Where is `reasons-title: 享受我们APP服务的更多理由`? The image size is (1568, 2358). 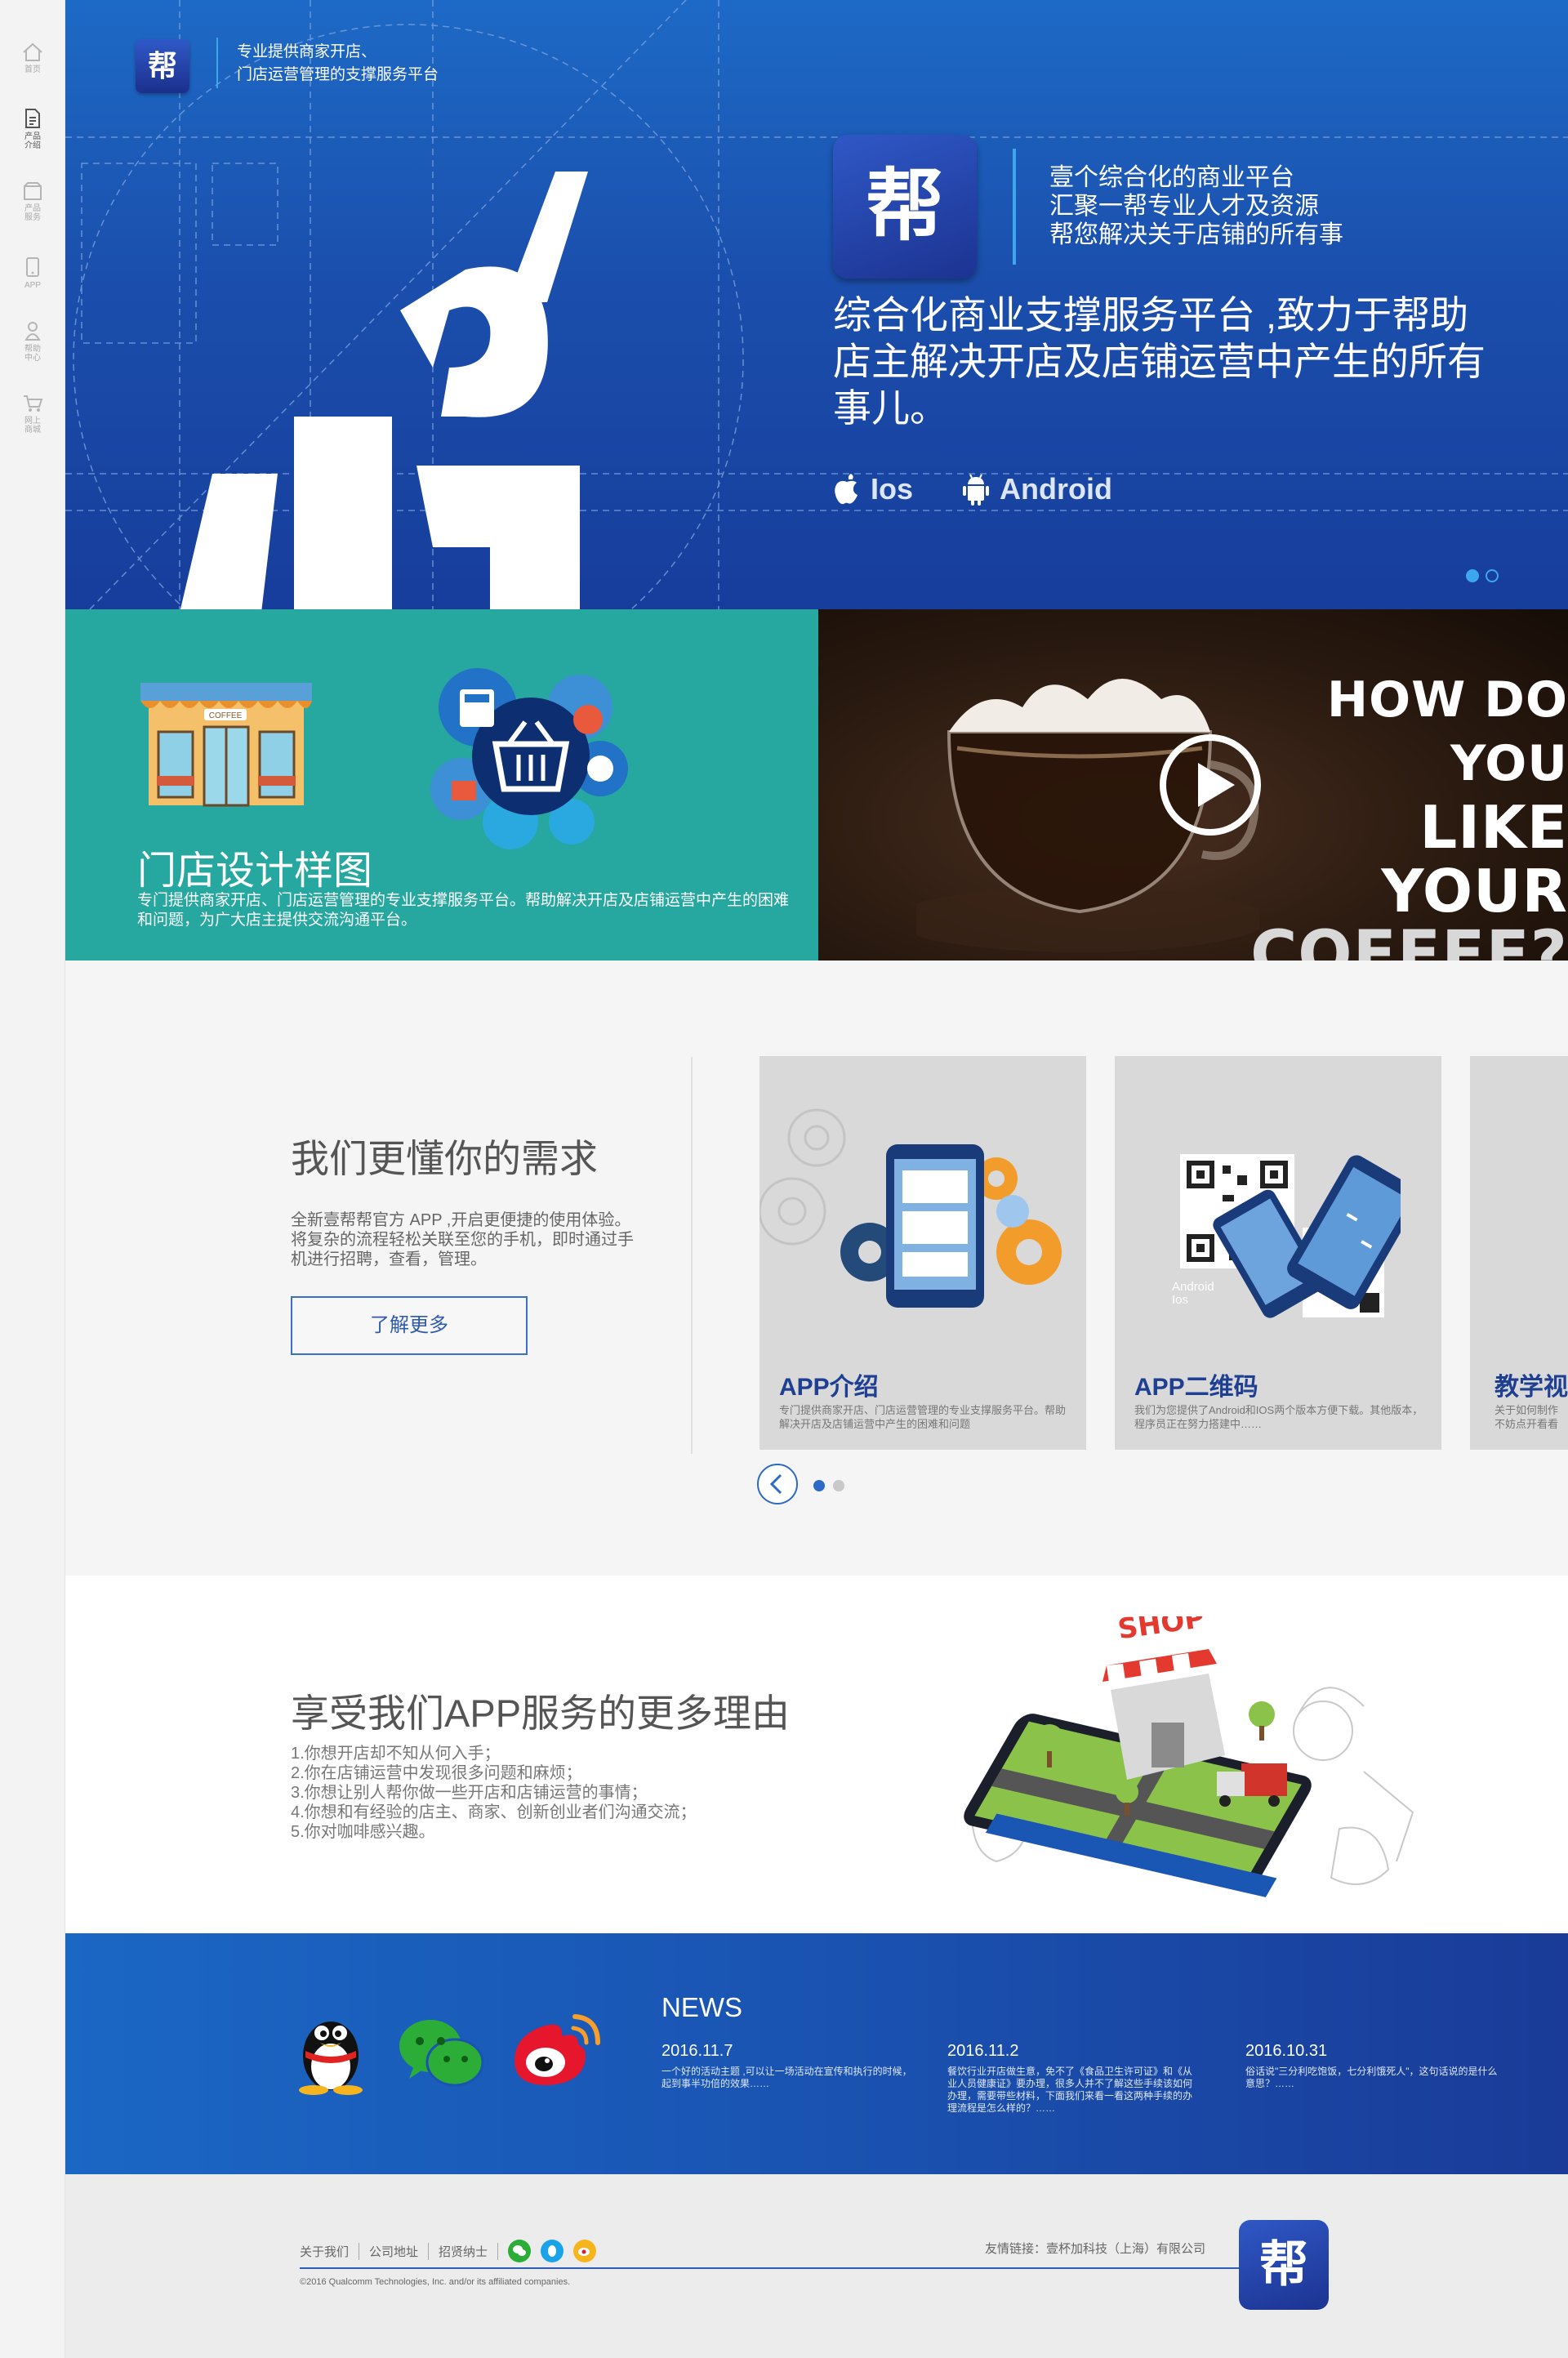
reasons-title: 享受我们APP服务的更多理由 is located at coordinates (541, 1713).